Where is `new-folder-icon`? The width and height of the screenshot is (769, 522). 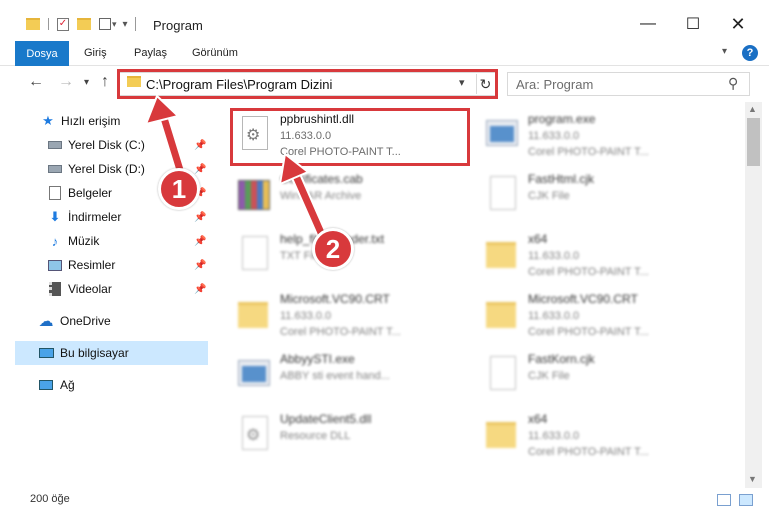
new-folder-icon is located at coordinates (84, 24).